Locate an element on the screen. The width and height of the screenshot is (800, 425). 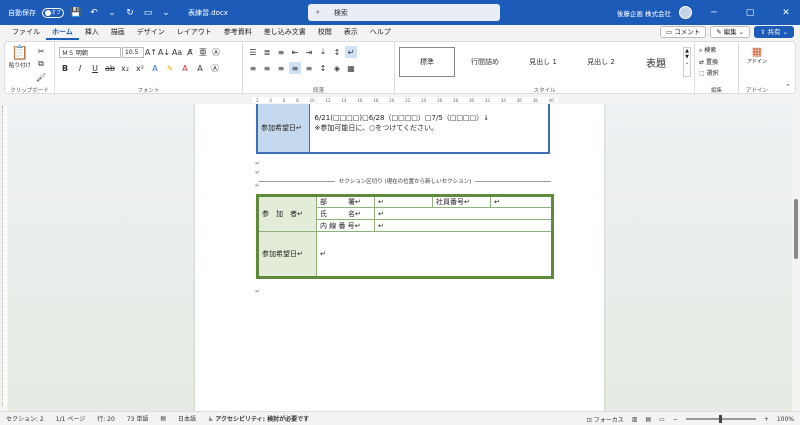
status-page: 1/1 ページ is located at coordinates (70, 418).